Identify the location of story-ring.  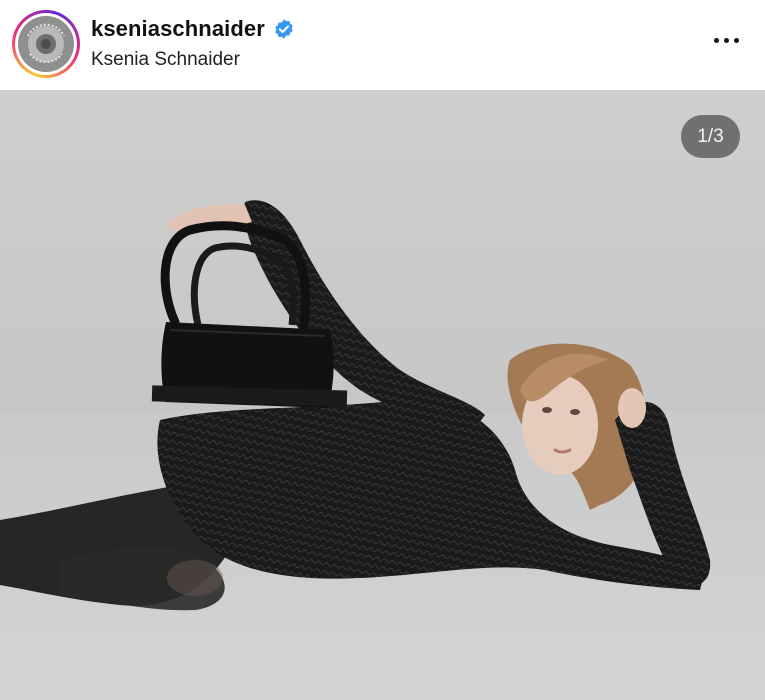
(46, 44).